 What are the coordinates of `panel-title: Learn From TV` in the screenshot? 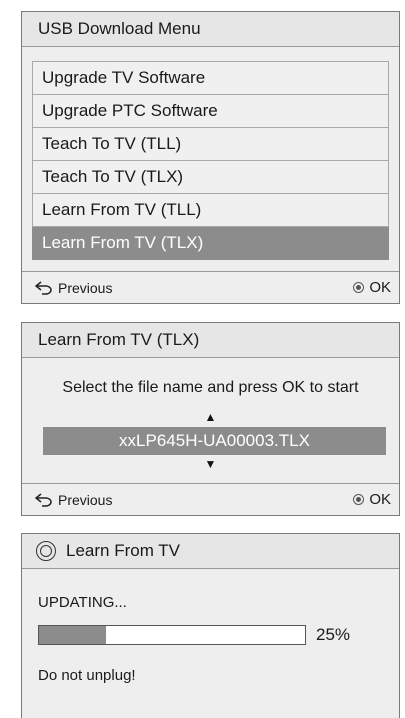 It's located at (123, 550).